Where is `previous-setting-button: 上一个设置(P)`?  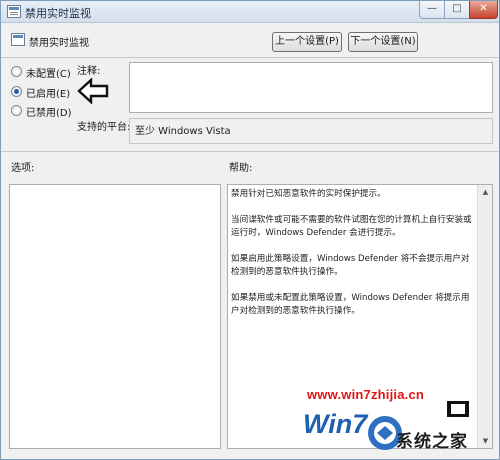
previous-setting-button: 上一个设置(P) is located at coordinates (307, 42).